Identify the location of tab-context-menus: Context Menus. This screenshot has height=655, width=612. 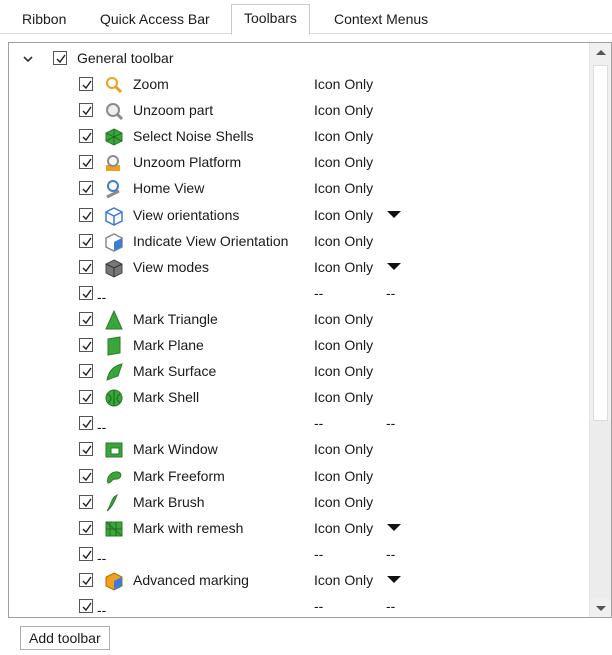
(381, 20).